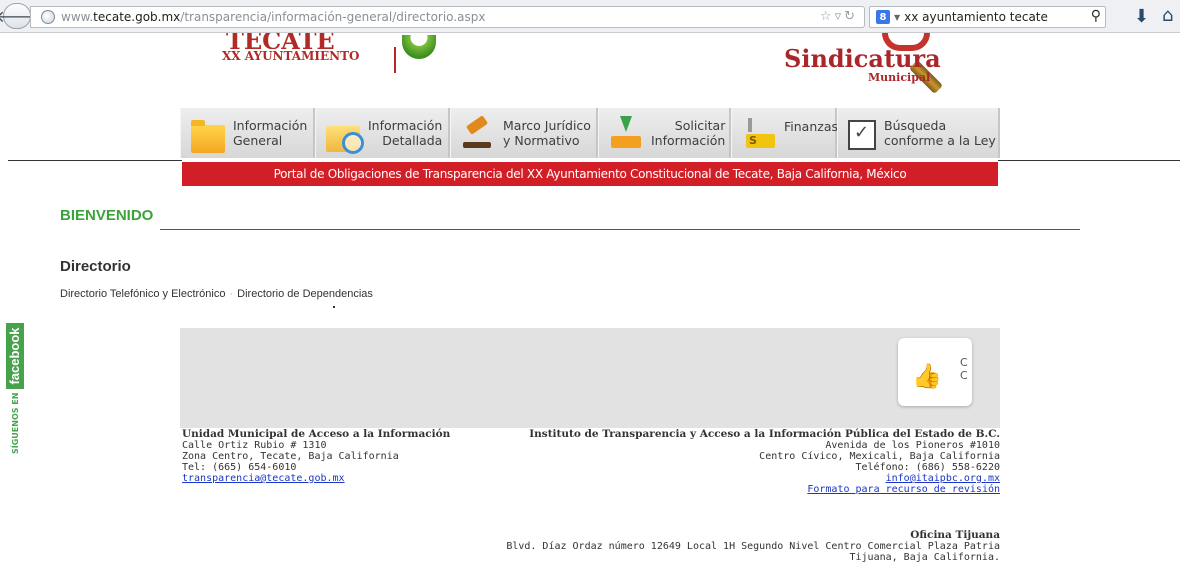  I want to click on checklist-icon, so click(862, 135).